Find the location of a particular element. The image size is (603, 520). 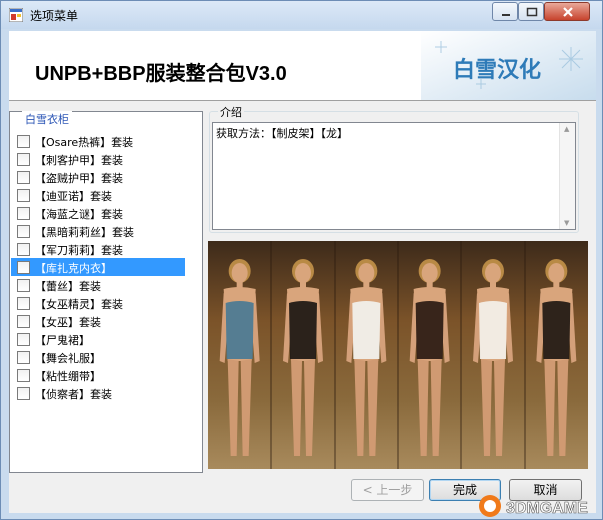

item-label: 【蕾丝】套装 is located at coordinates (68, 286).